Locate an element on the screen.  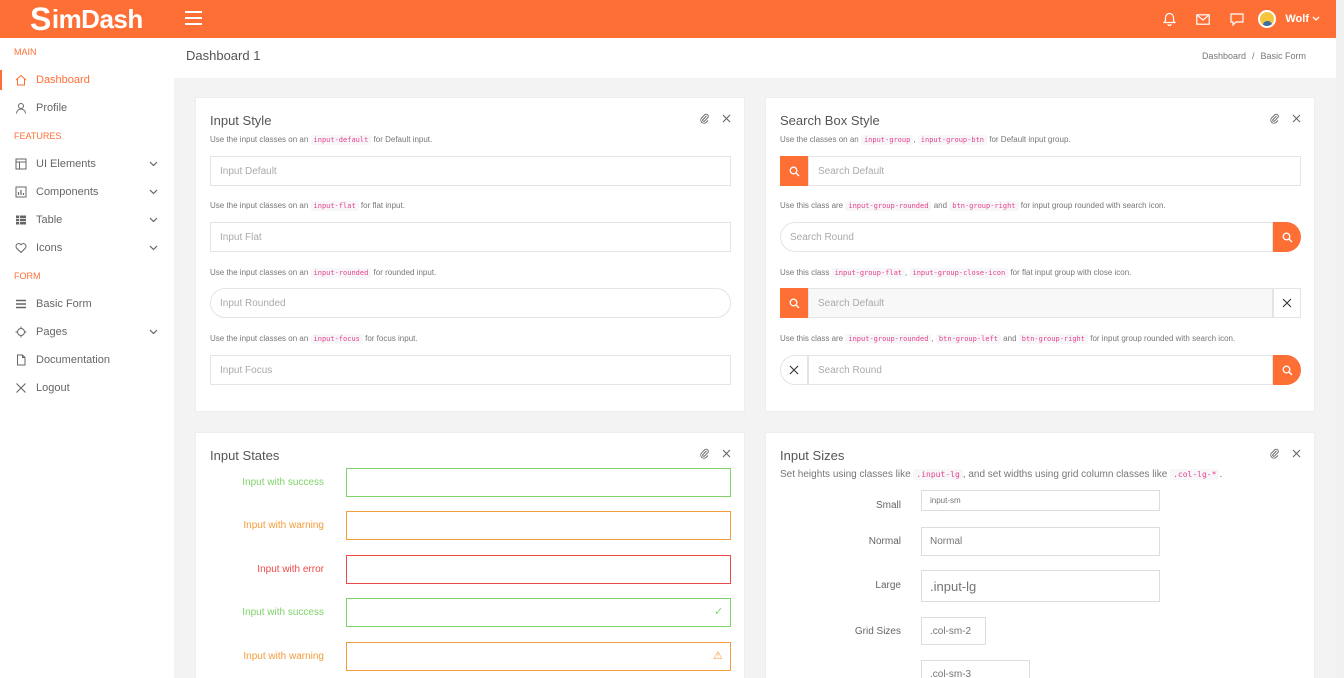
search-round-input is located at coordinates (1026, 237).